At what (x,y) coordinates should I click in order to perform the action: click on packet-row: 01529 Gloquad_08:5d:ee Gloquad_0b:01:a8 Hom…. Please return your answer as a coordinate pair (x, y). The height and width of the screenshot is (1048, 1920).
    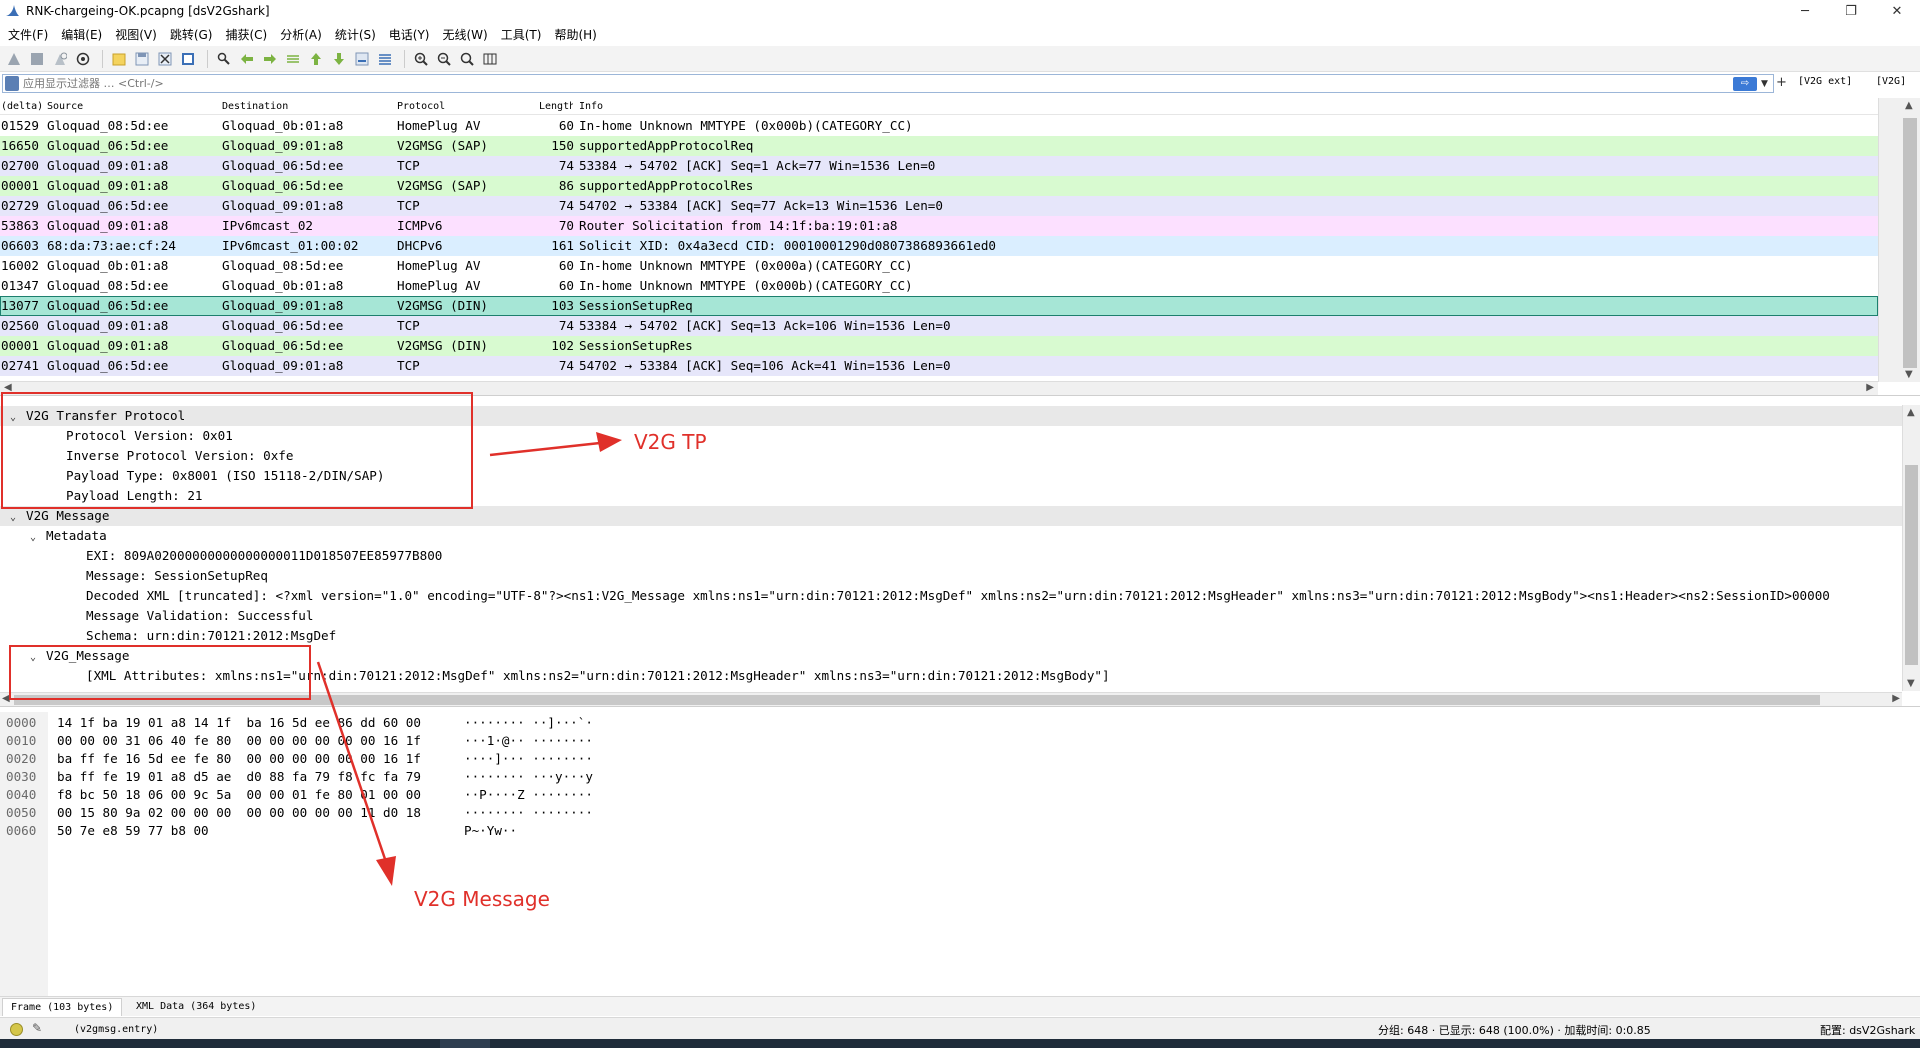
    Looking at the image, I should click on (939, 126).